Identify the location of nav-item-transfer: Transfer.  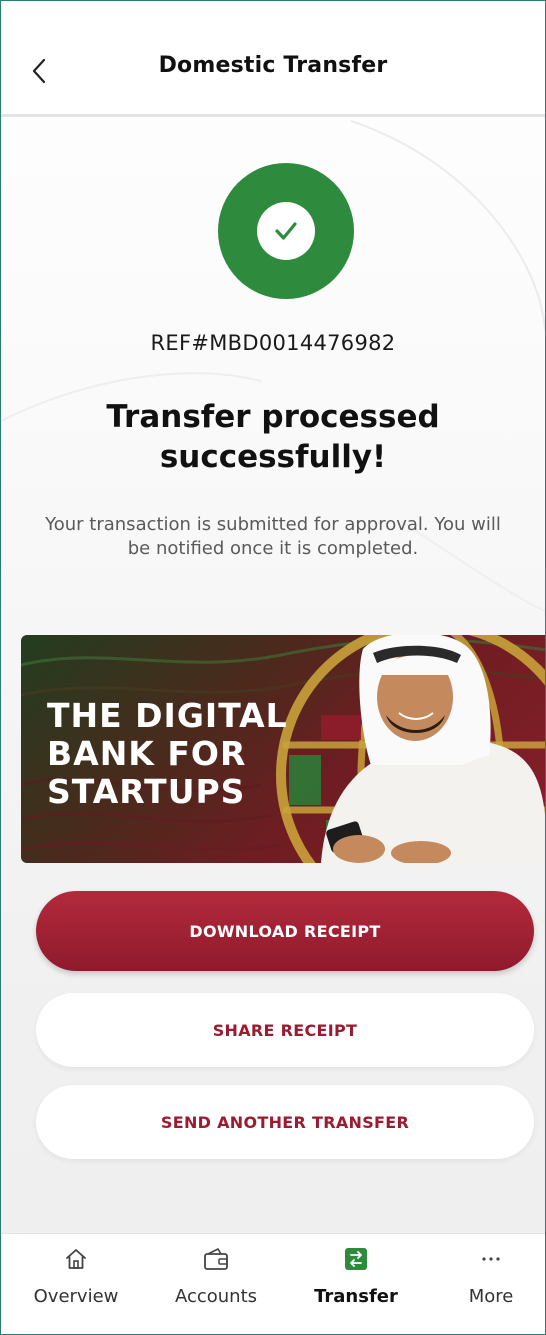
(356, 1284).